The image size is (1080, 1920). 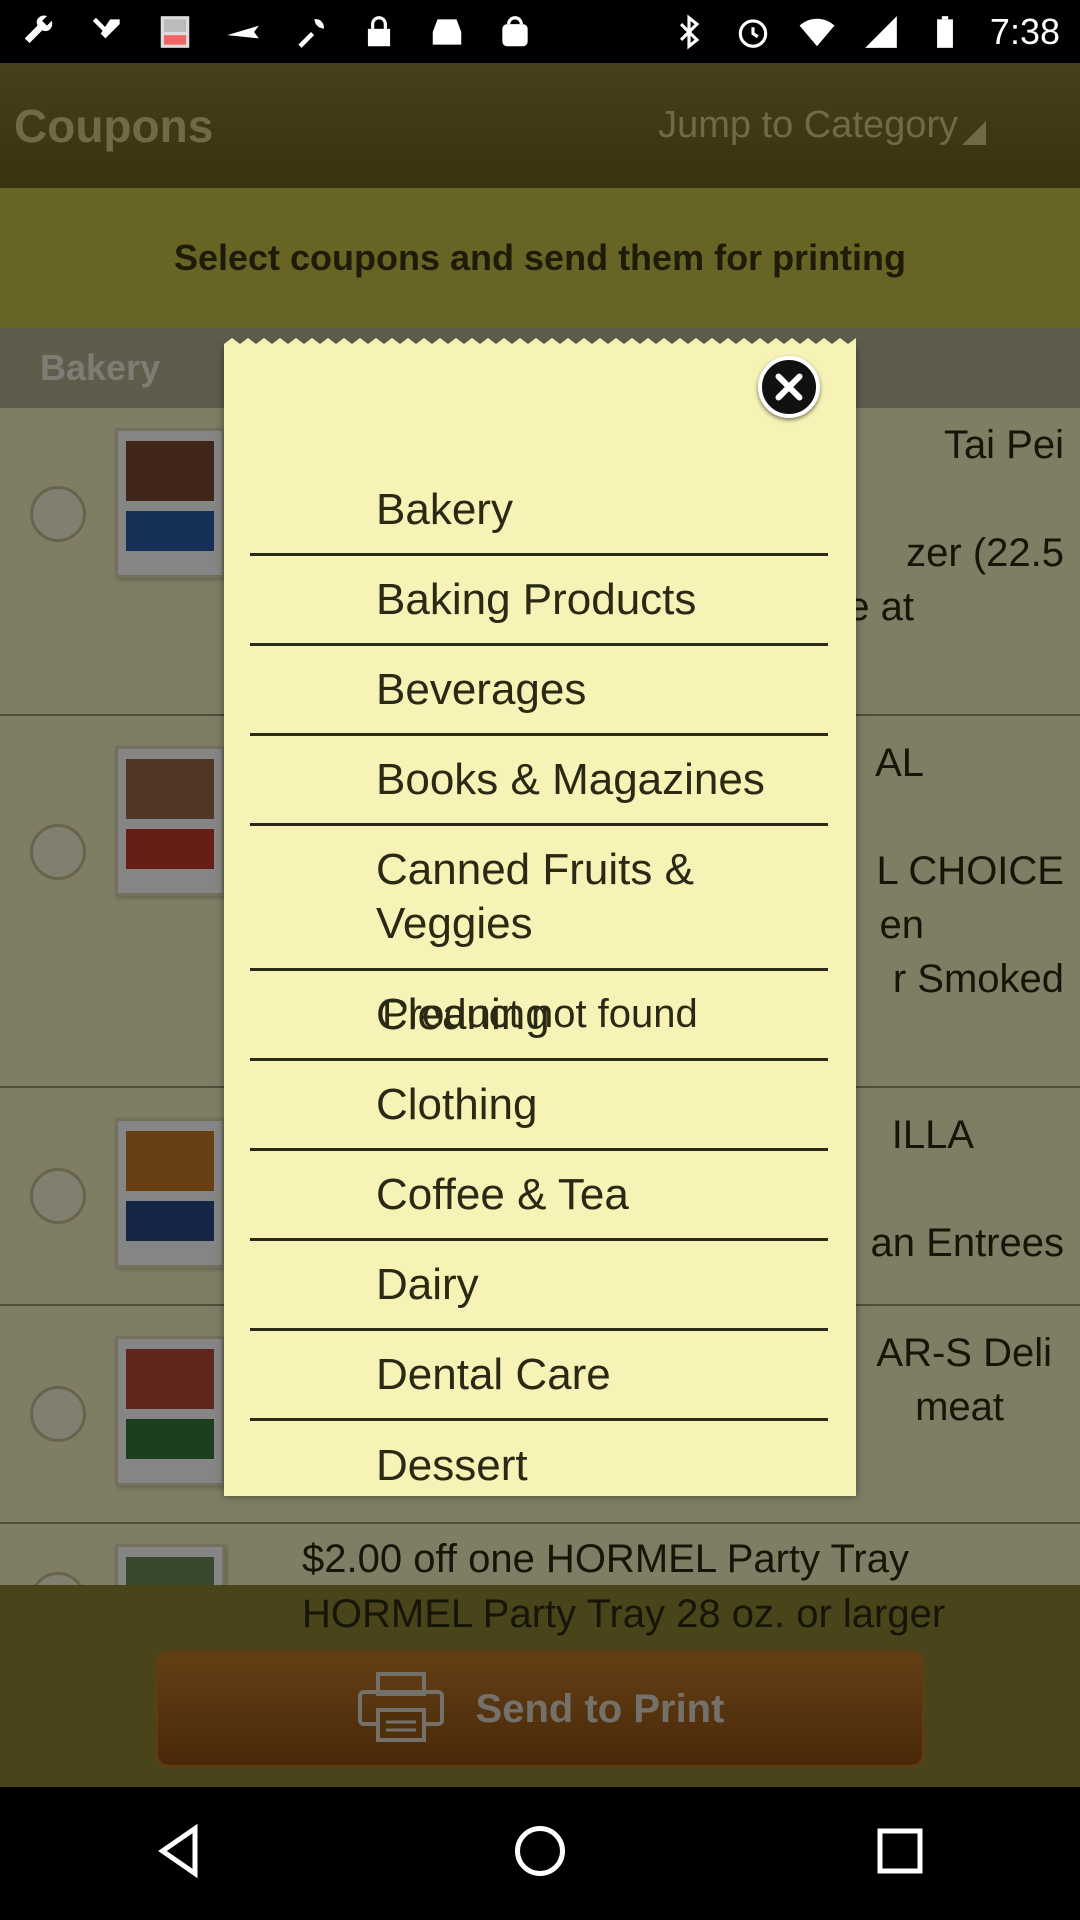 What do you see at coordinates (817, 32) in the screenshot?
I see `wifi-icon` at bounding box center [817, 32].